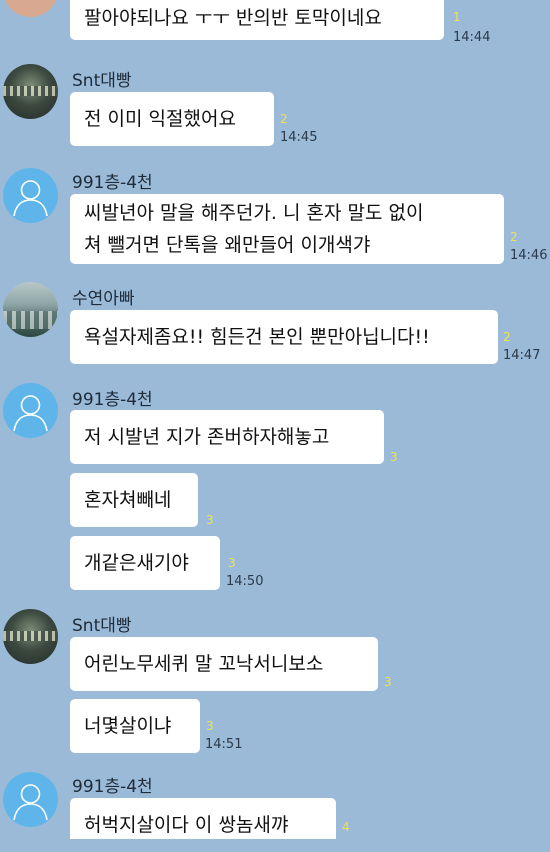 This screenshot has height=852, width=550. Describe the element at coordinates (472, 37) in the screenshot. I see `message-time: 14:44` at that location.